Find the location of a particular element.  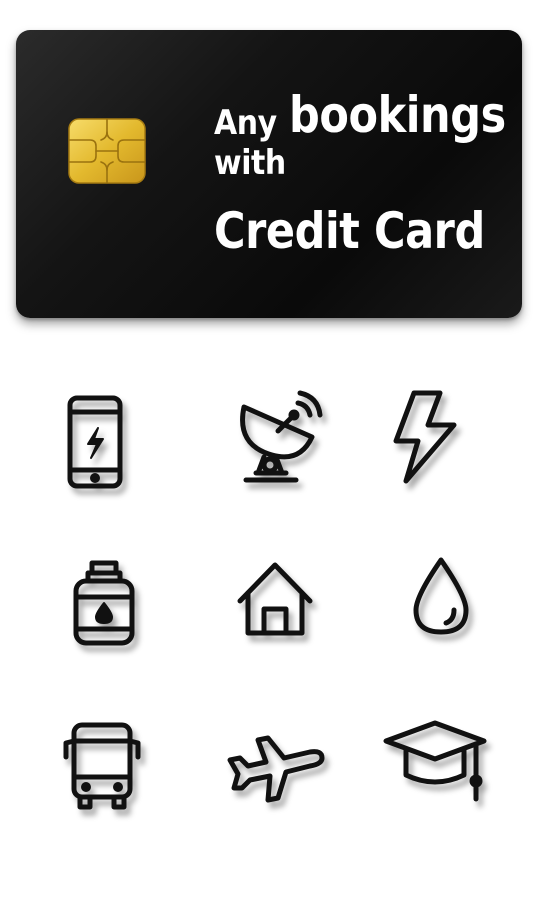

headline-credit-card: Credit Card is located at coordinates (349, 231).